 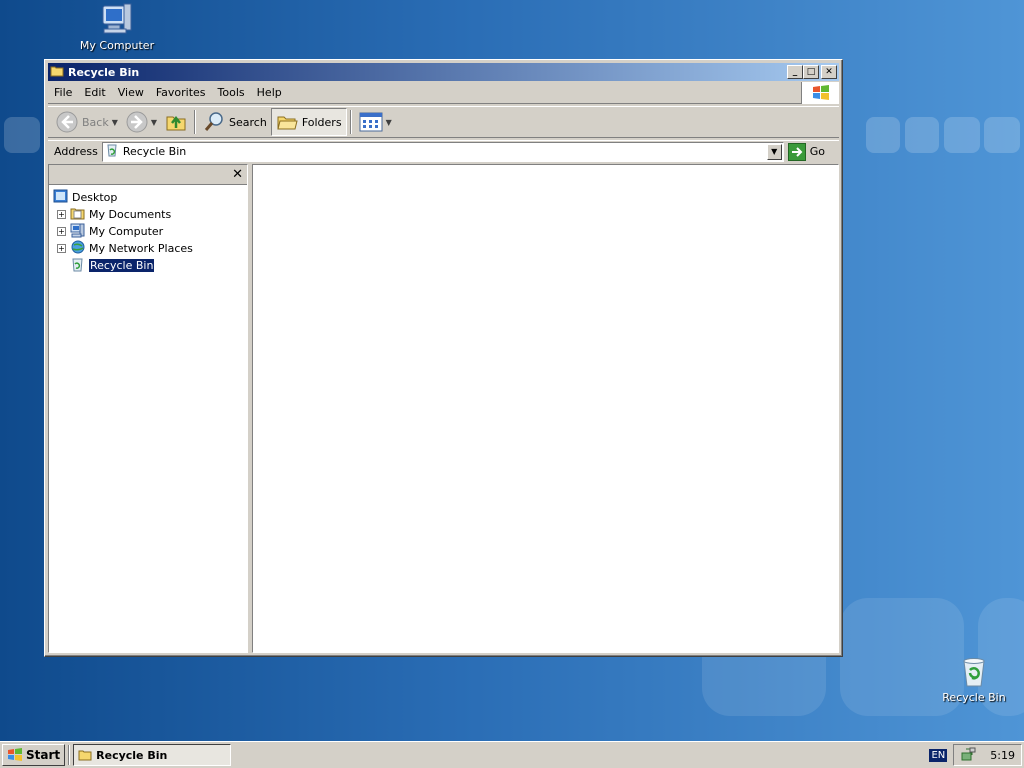 I want to click on search-icon, so click(x=213, y=121).